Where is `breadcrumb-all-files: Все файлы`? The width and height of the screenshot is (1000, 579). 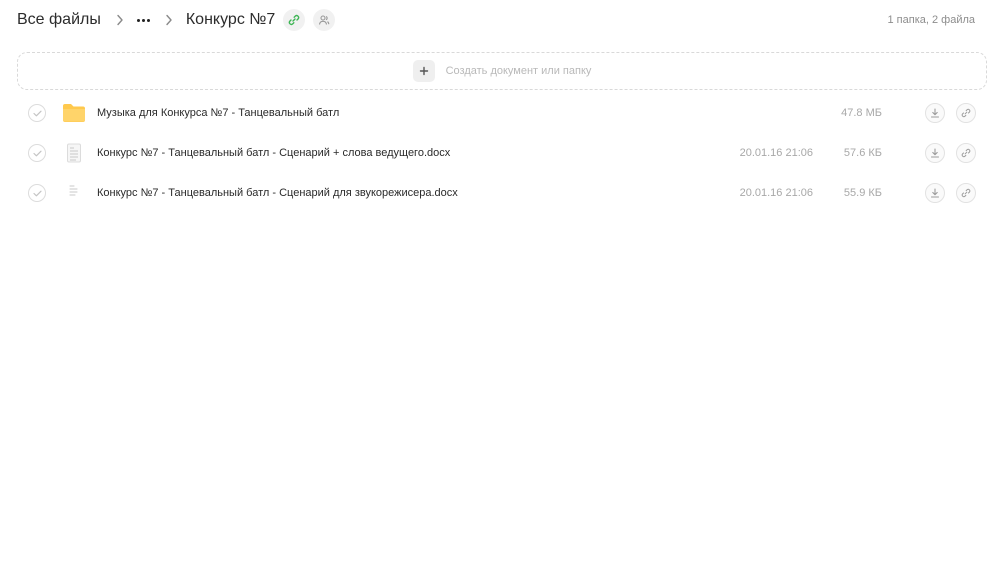
breadcrumb-all-files: Все файлы is located at coordinates (59, 20).